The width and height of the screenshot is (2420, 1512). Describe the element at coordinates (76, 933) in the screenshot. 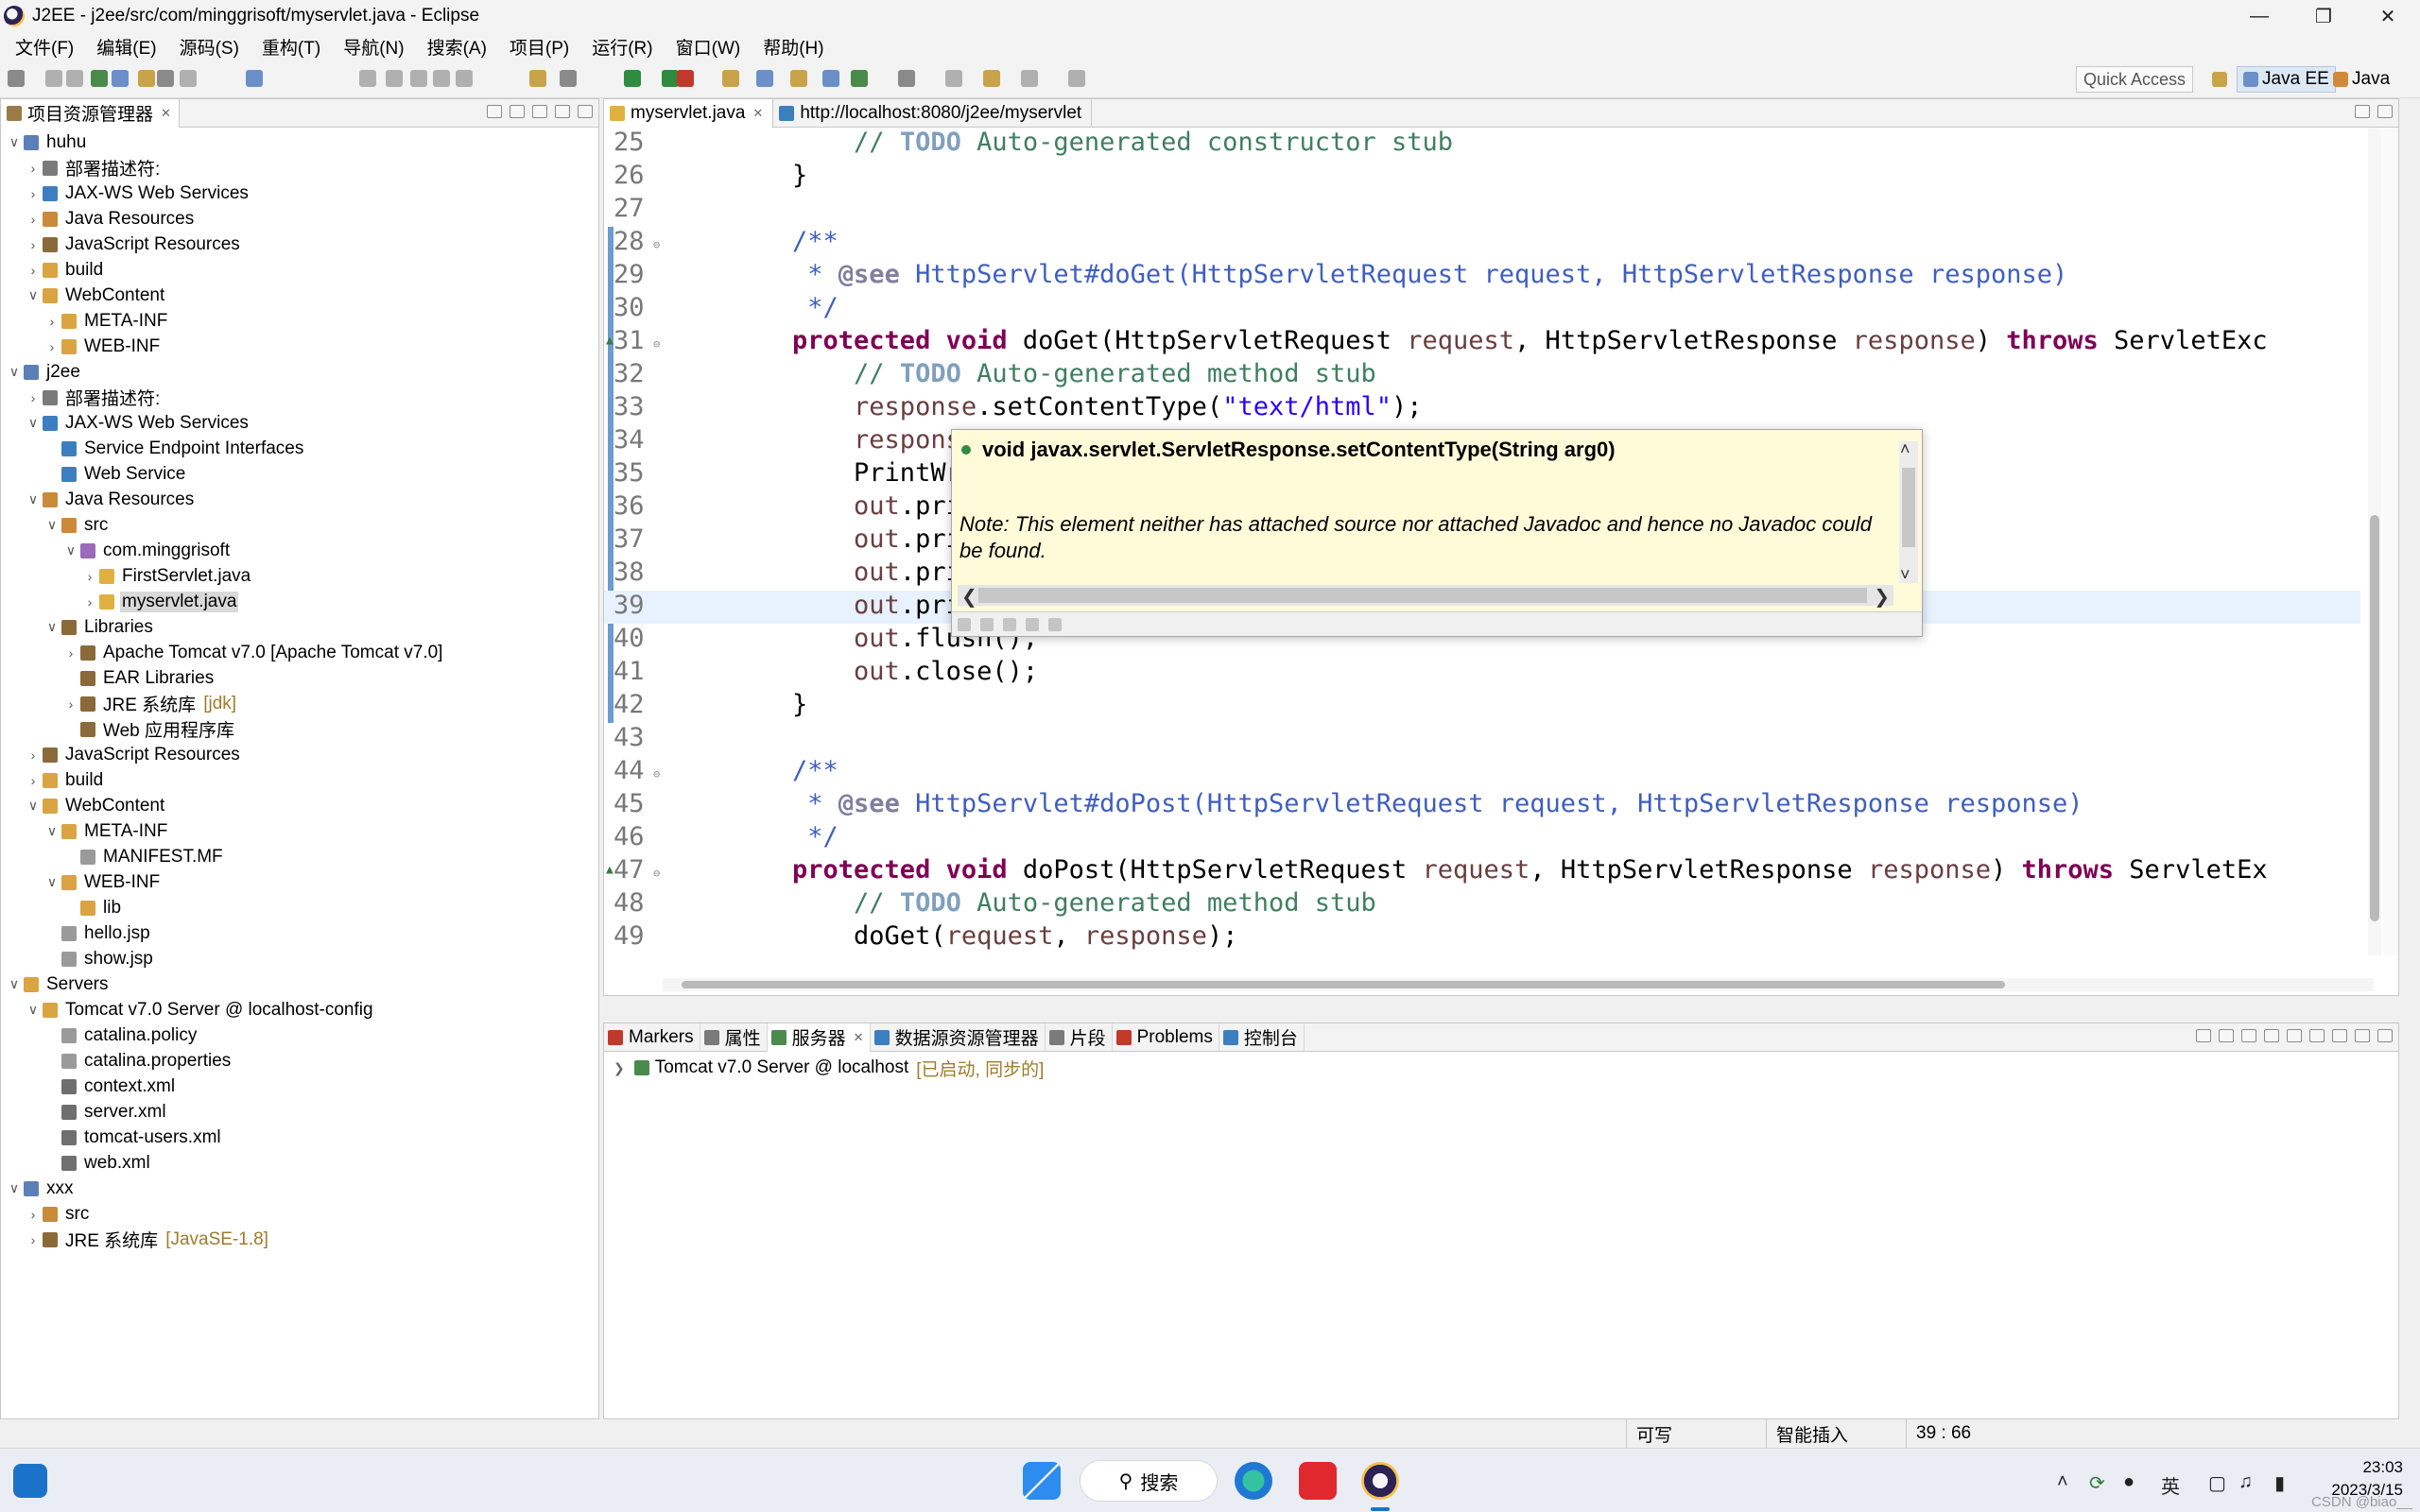

I see `tree-item: hello.jsp` at that location.